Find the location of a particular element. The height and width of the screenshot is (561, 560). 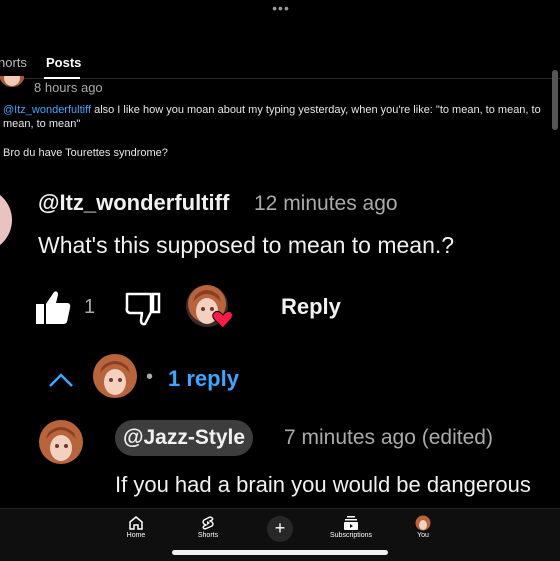

comment-timestamp: 12 minutes ago is located at coordinates (326, 203).